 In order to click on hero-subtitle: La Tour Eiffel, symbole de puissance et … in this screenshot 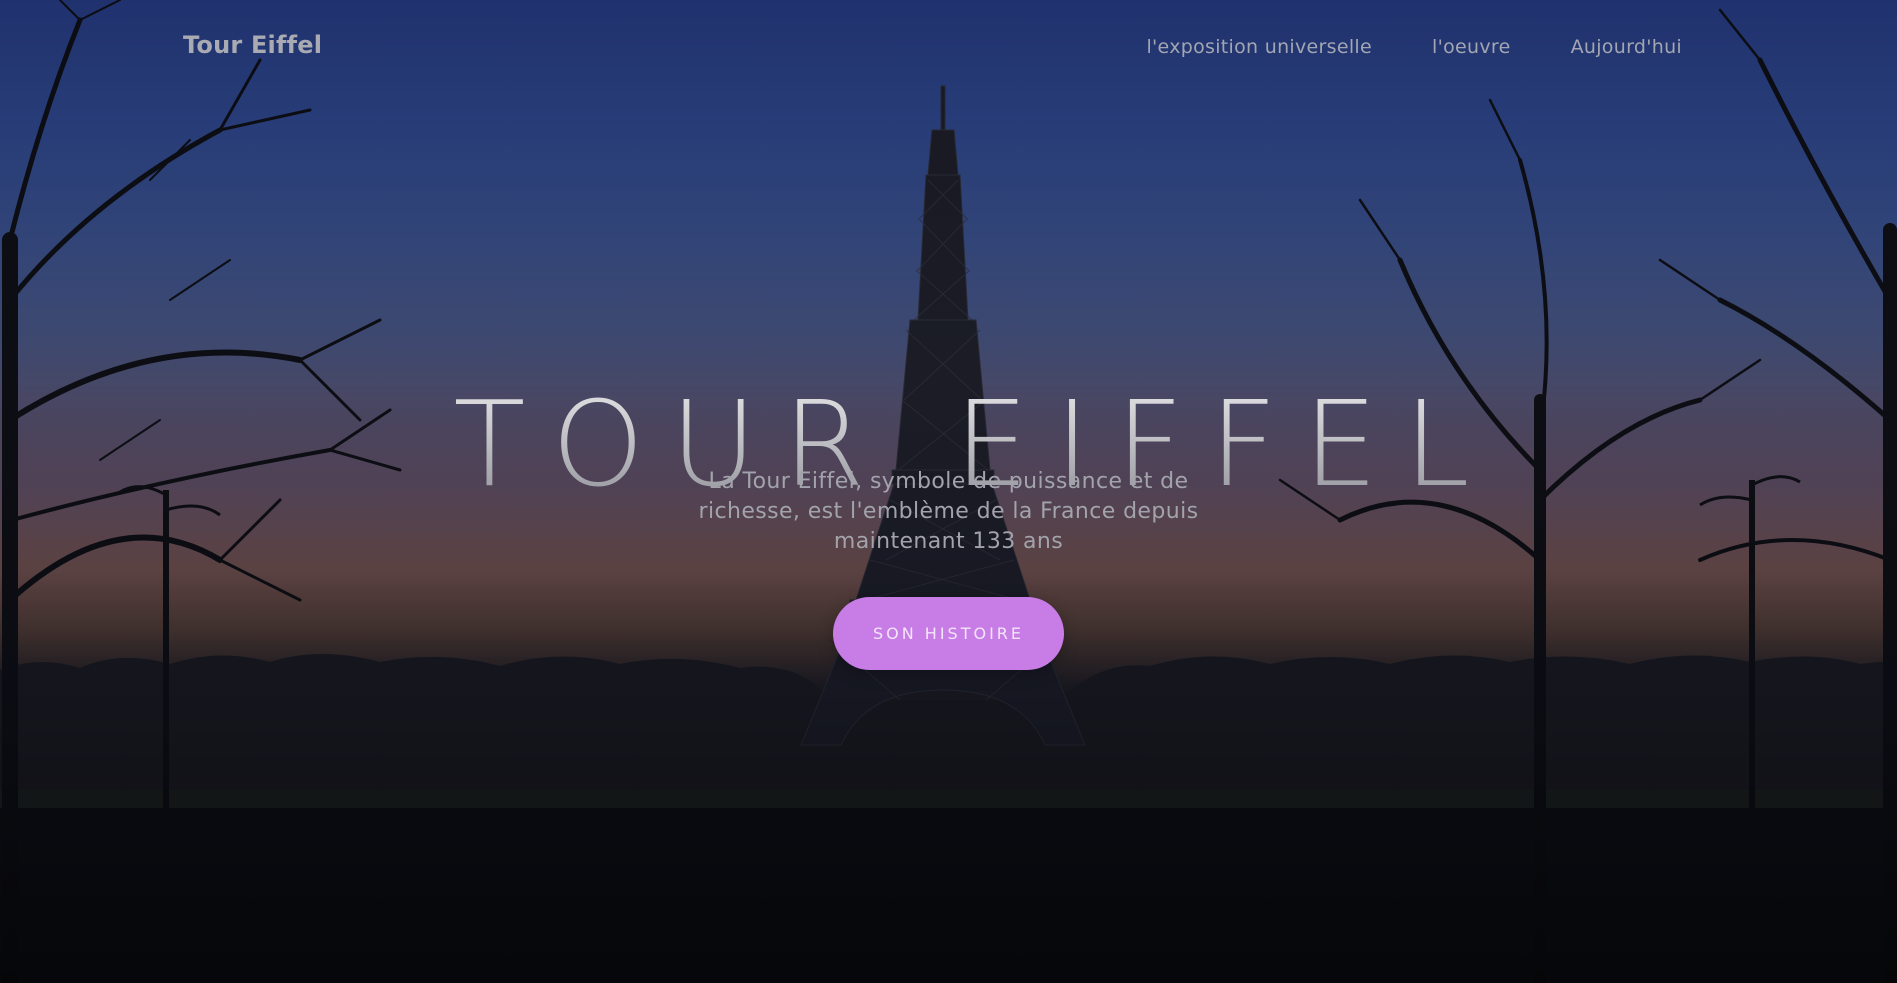, I will do `click(948, 511)`.